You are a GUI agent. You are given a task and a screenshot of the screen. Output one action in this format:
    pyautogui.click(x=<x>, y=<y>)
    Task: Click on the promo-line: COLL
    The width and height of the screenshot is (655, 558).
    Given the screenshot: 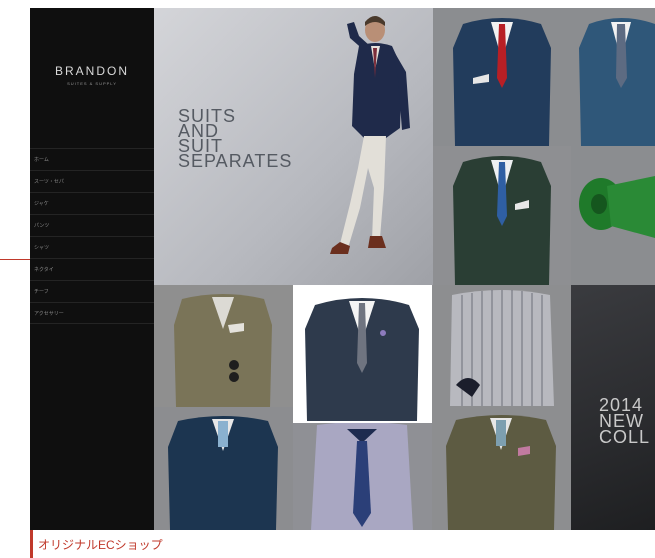 What is the action you would take?
    pyautogui.click(x=625, y=437)
    